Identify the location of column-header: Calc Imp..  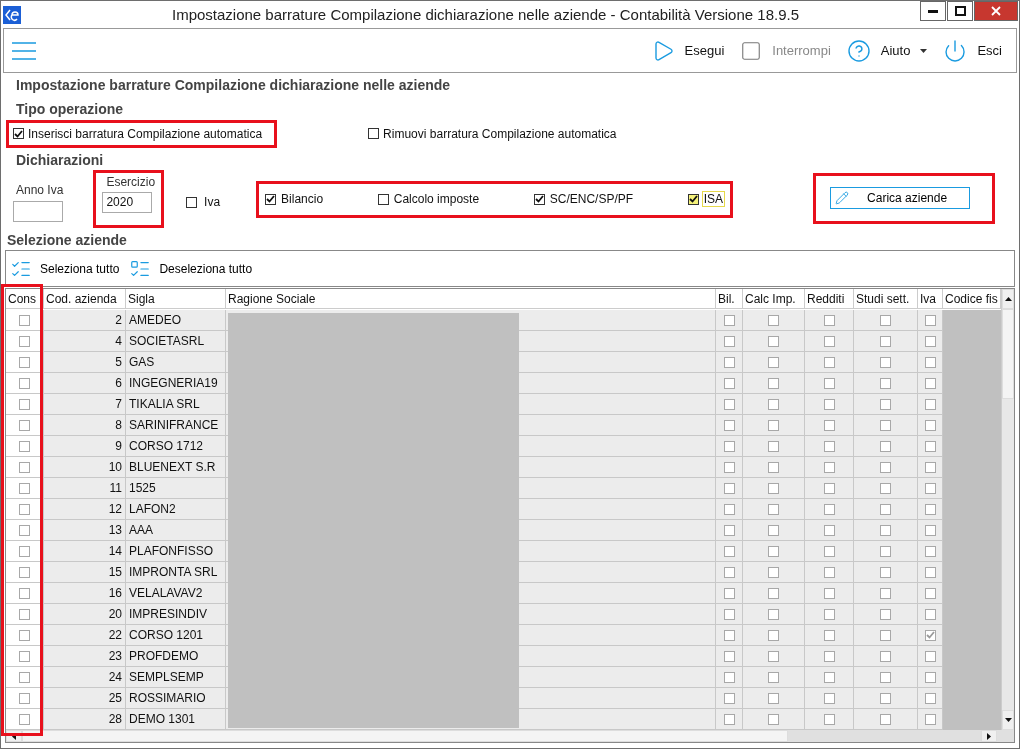
(774, 299).